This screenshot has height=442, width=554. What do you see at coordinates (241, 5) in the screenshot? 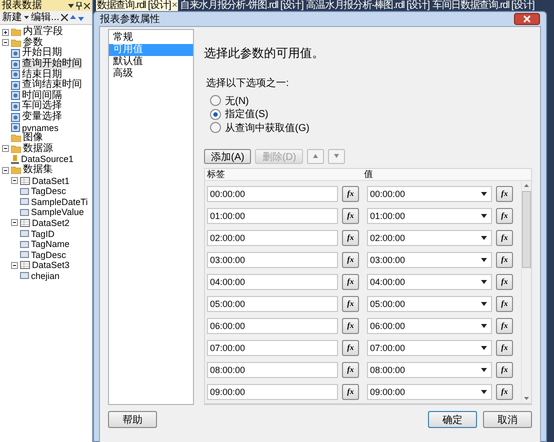
I see `document-tab: 自来水月报分析-饼图.rdl [设计]` at bounding box center [241, 5].